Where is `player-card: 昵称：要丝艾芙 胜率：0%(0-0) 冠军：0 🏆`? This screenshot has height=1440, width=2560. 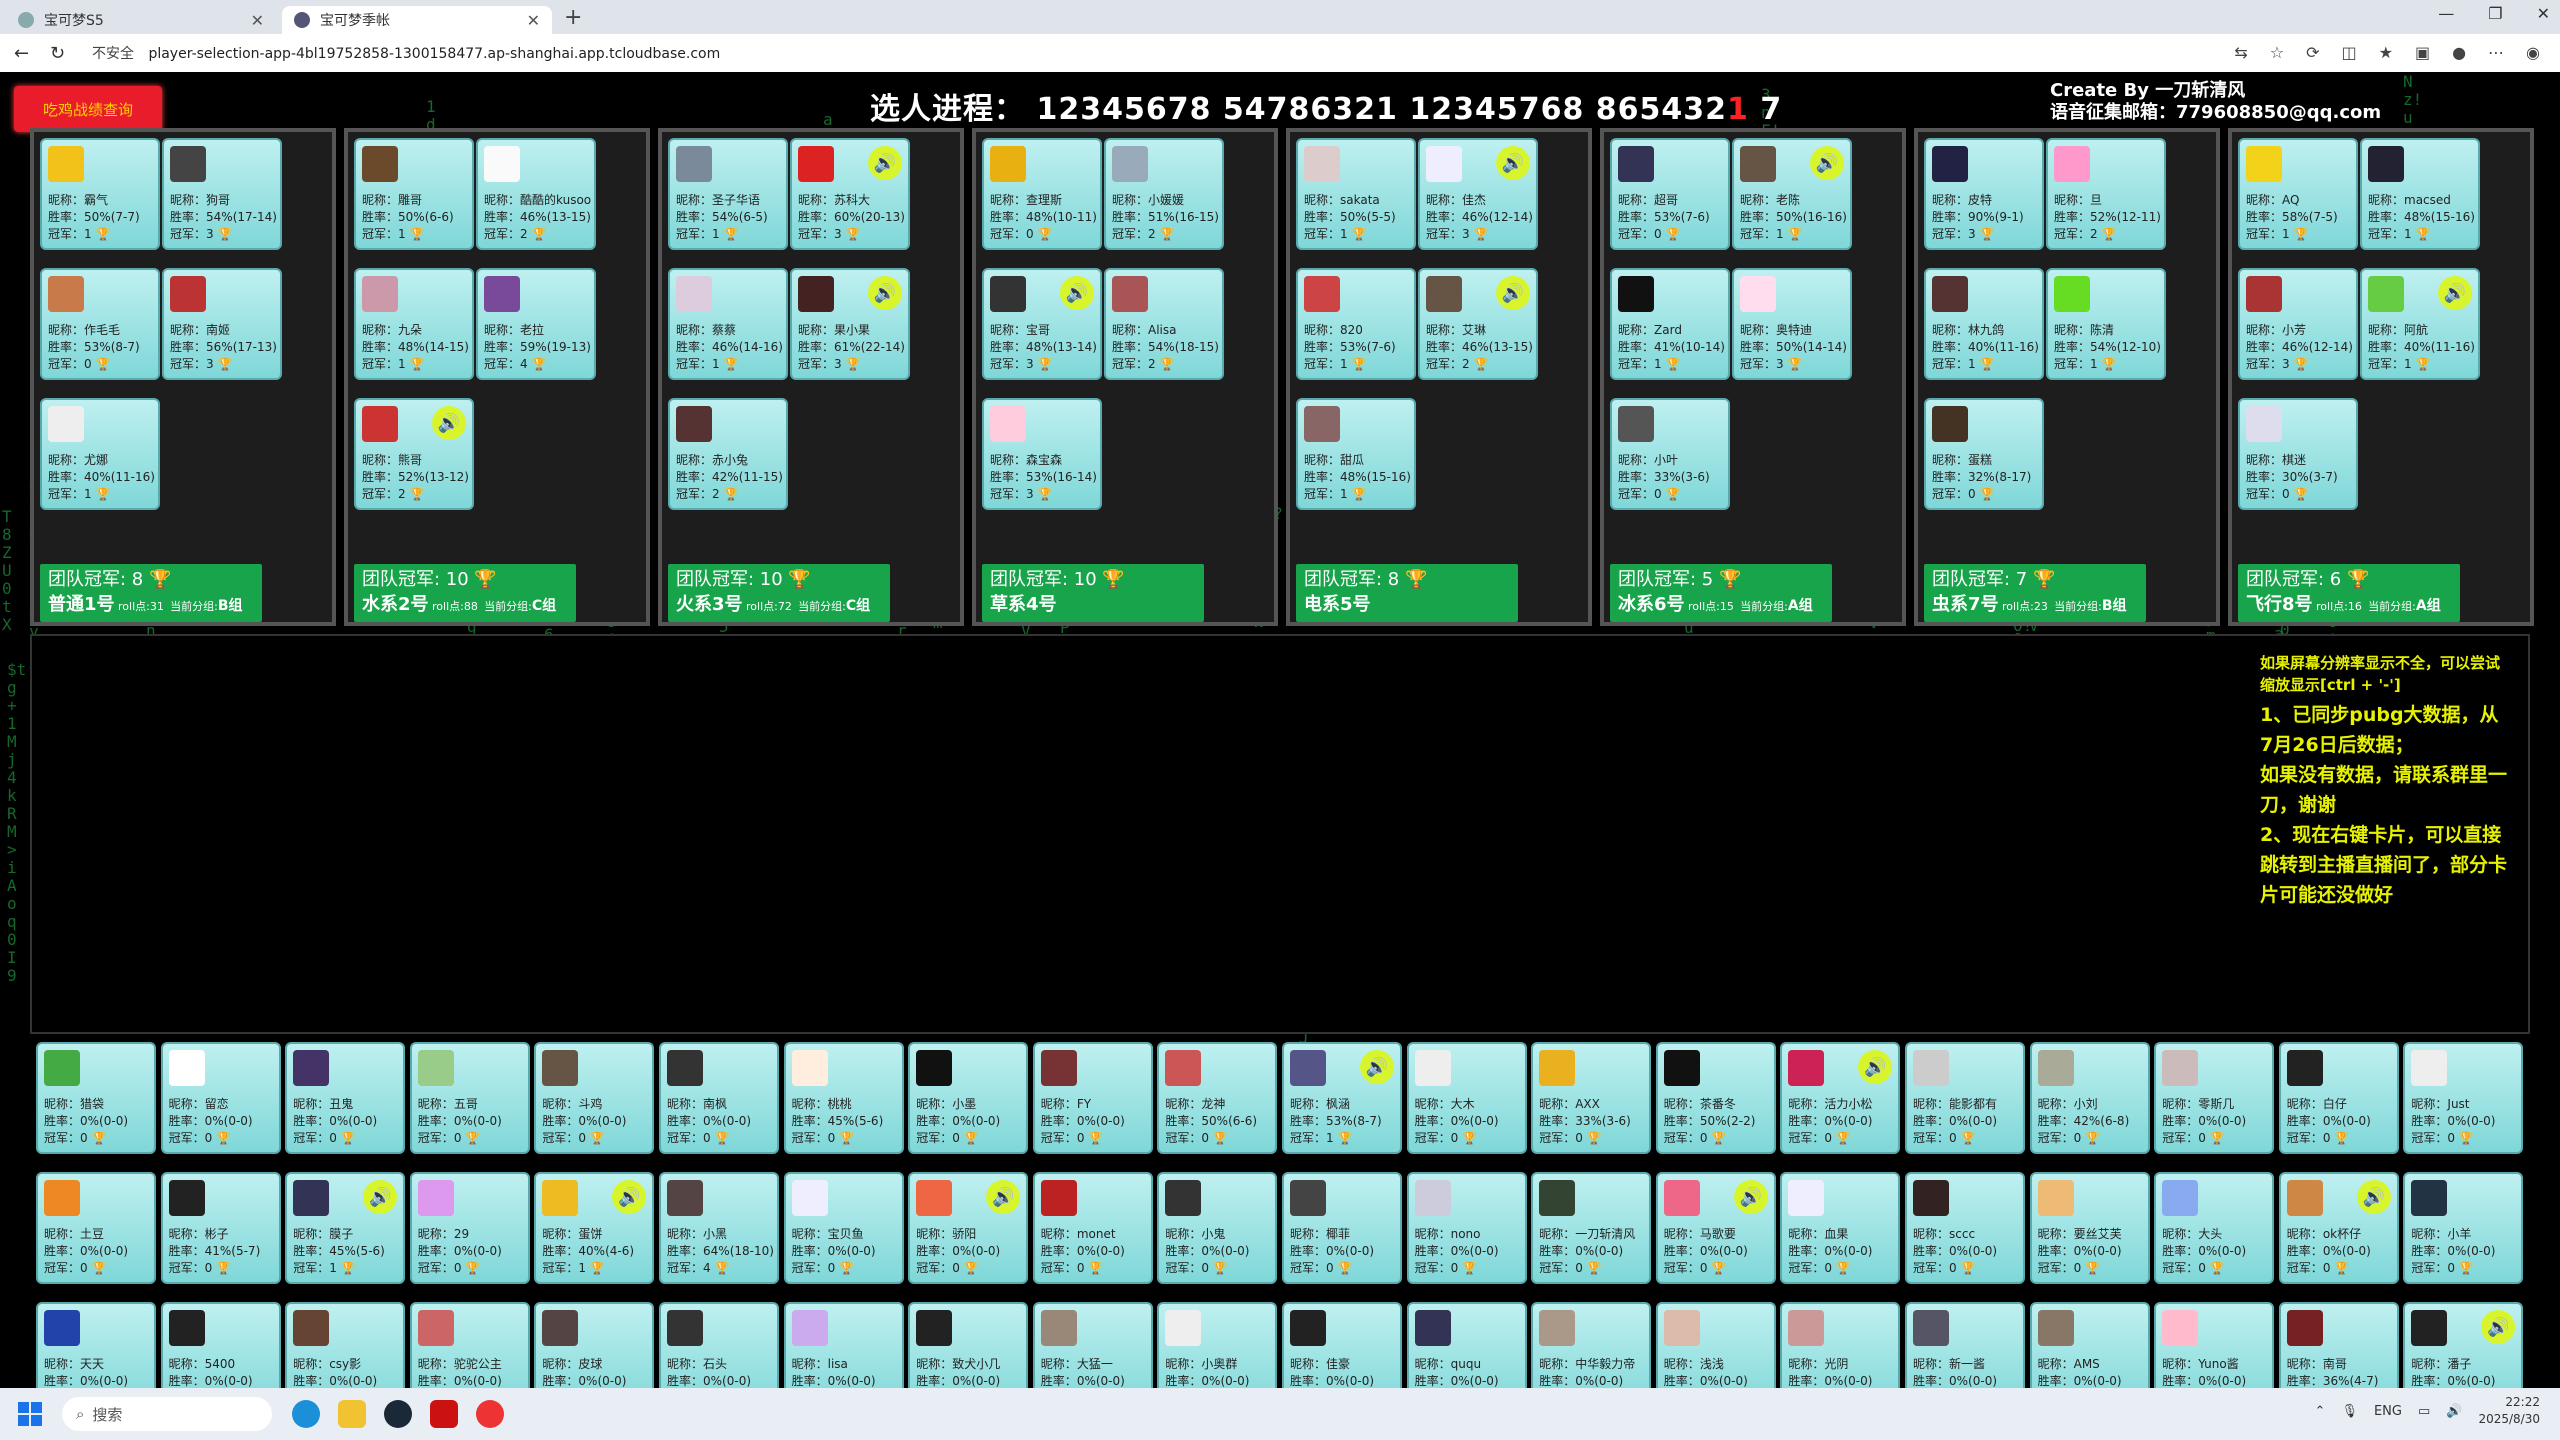 player-card: 昵称：要丝艾芙 胜率：0%(0-0) 冠军：0 🏆 is located at coordinates (2089, 1228).